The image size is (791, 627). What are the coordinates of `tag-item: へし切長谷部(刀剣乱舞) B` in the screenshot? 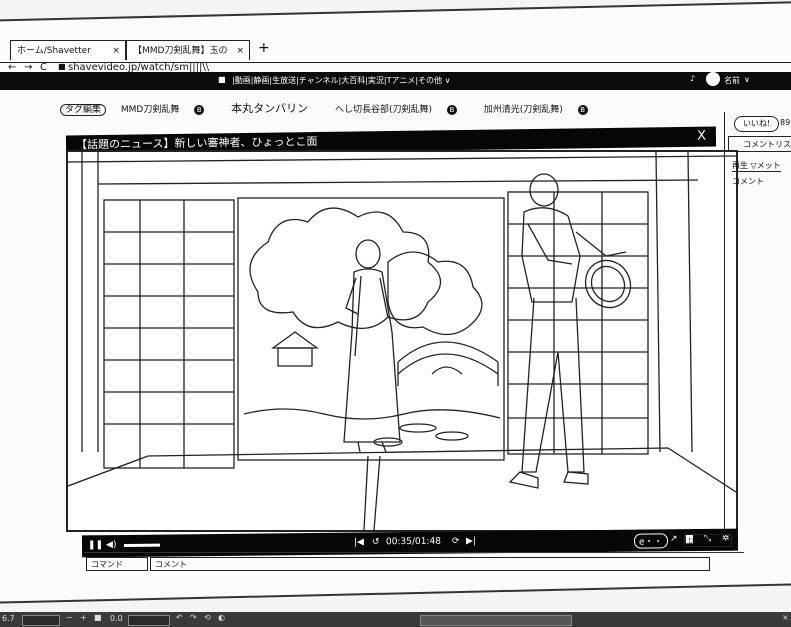 It's located at (402, 109).